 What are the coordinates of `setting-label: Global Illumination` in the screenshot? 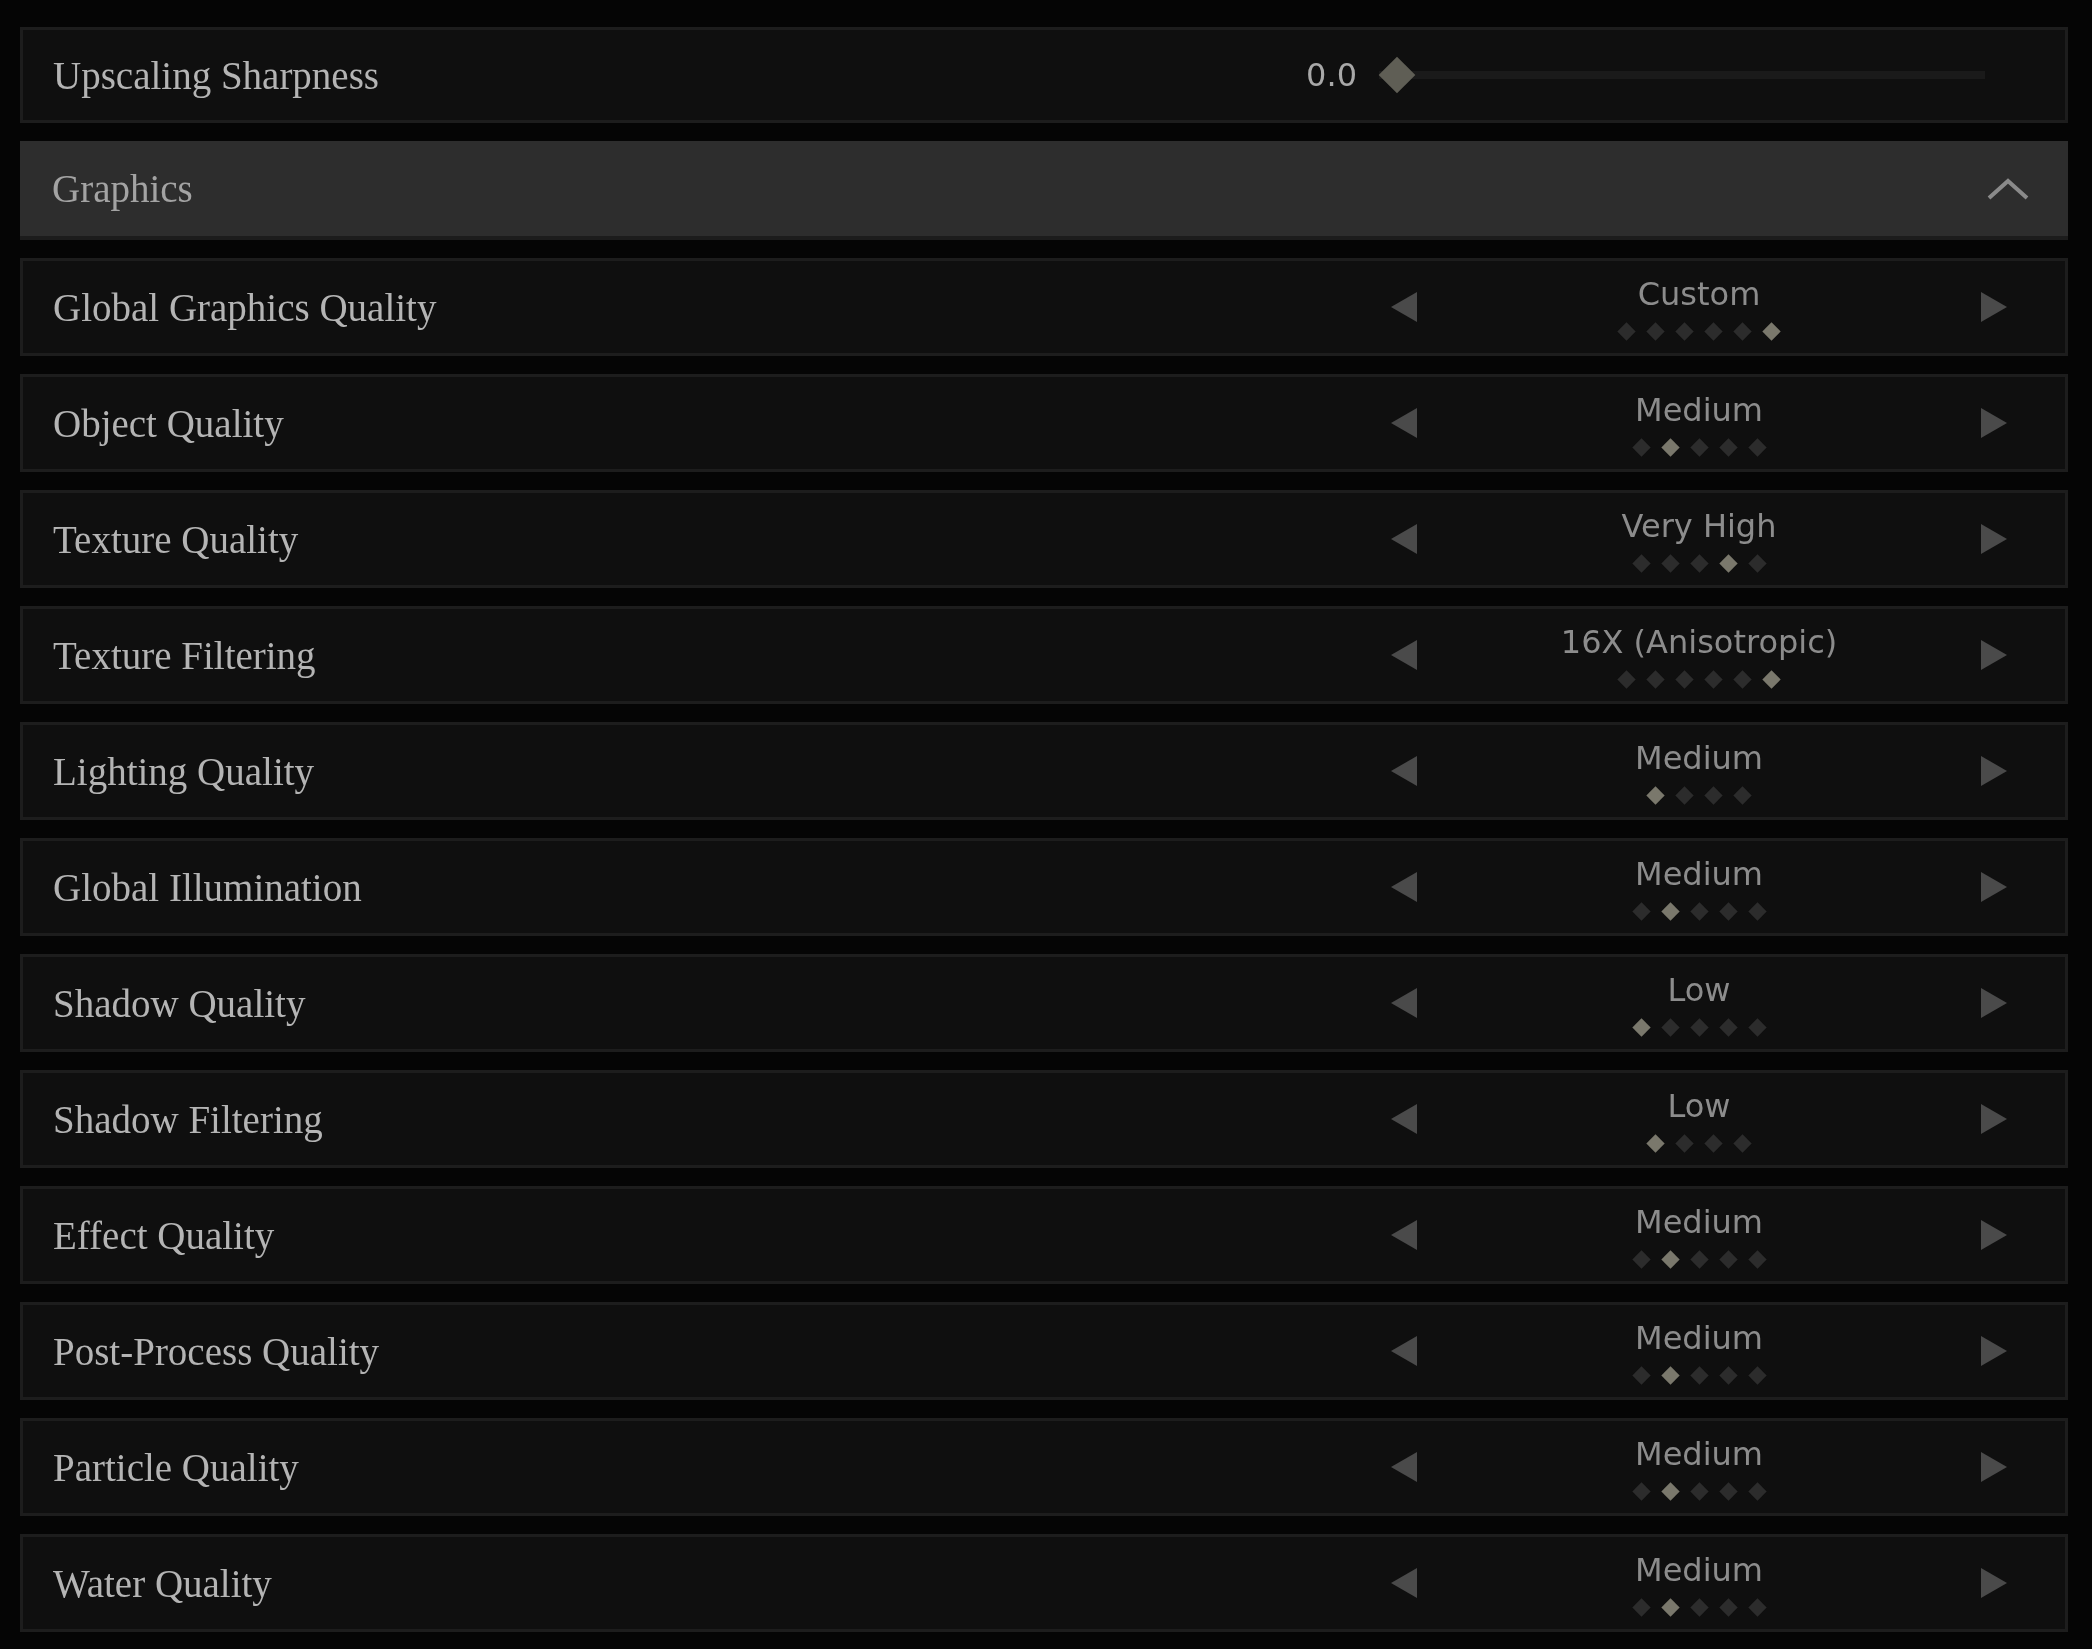 It's located at (207, 887).